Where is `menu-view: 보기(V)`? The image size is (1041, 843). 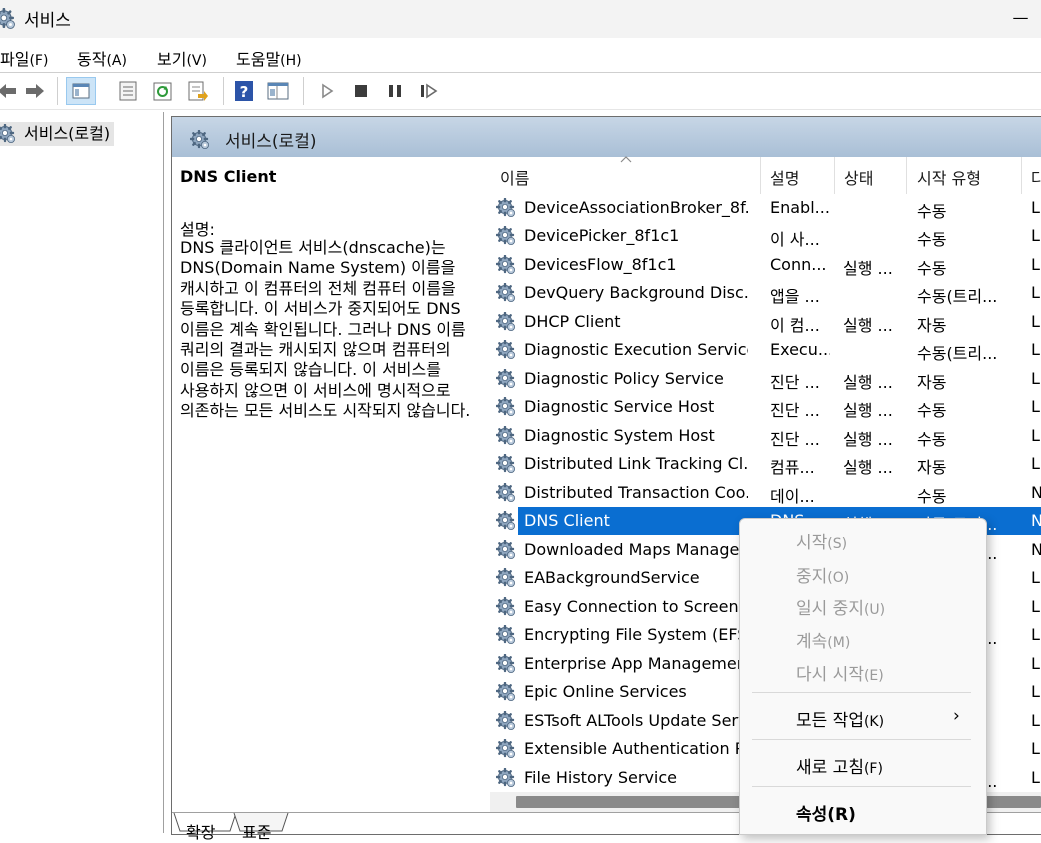 menu-view: 보기(V) is located at coordinates (182, 58).